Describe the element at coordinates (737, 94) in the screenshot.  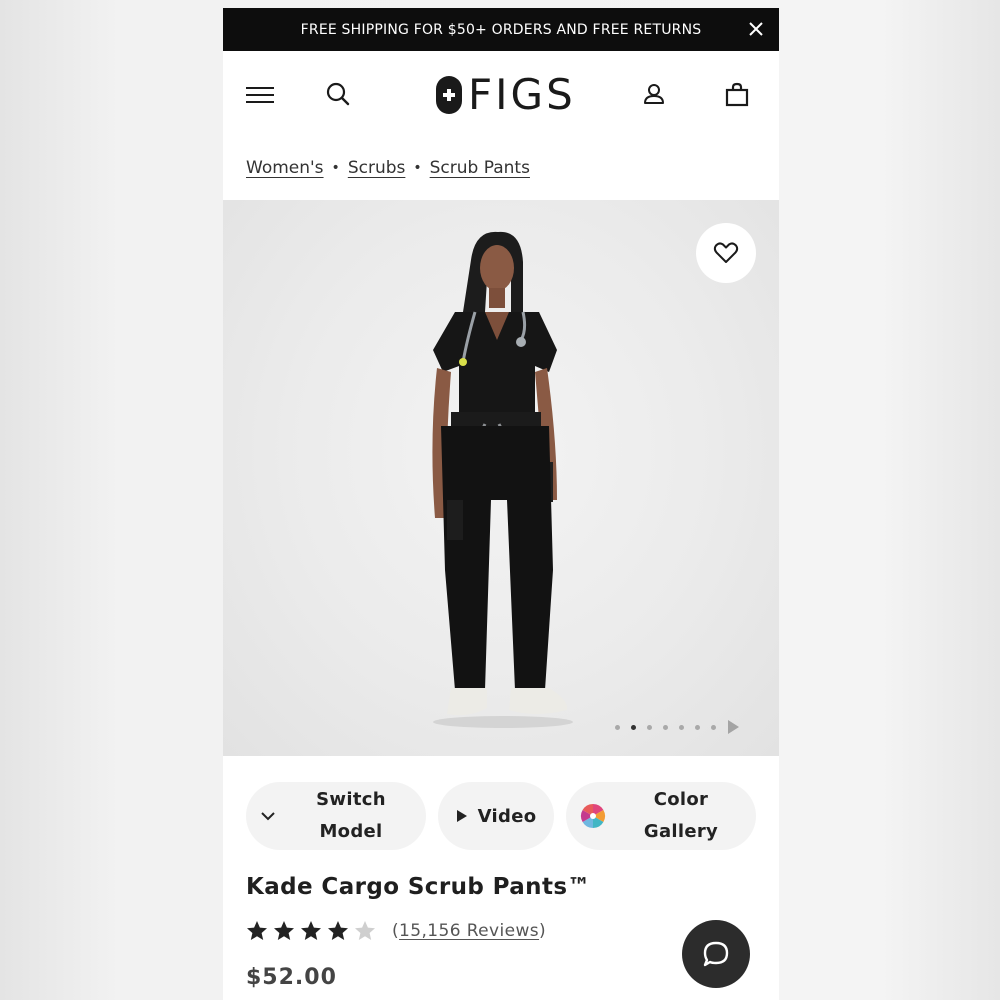
I see `bag-icon` at that location.